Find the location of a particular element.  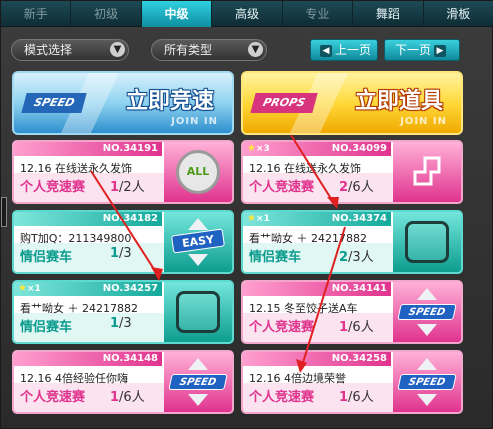

room-title: 12.16 在线送永久发饰 is located at coordinates (305, 168).